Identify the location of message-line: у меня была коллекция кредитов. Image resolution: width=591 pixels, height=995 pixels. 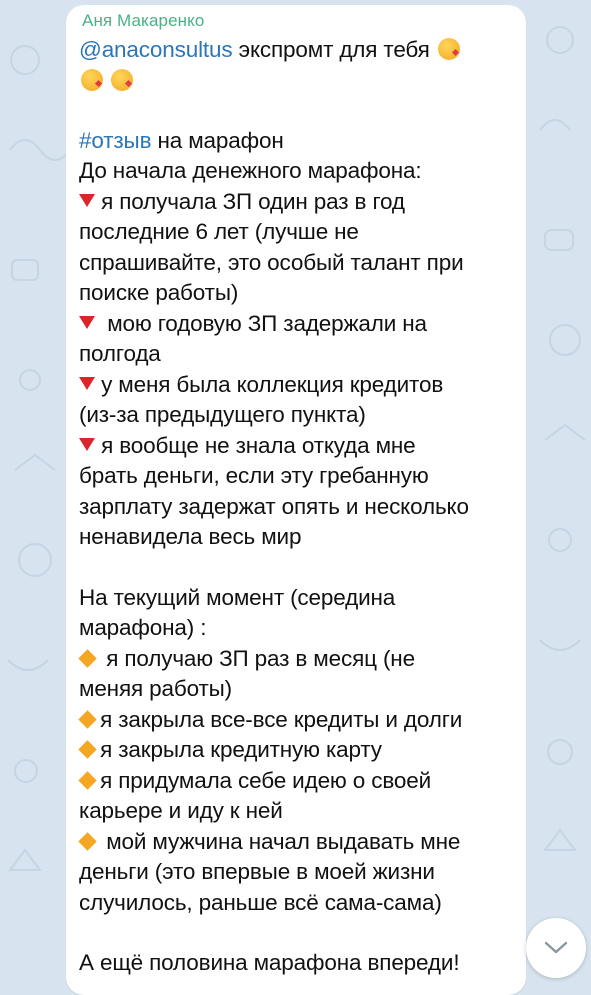
(261, 385).